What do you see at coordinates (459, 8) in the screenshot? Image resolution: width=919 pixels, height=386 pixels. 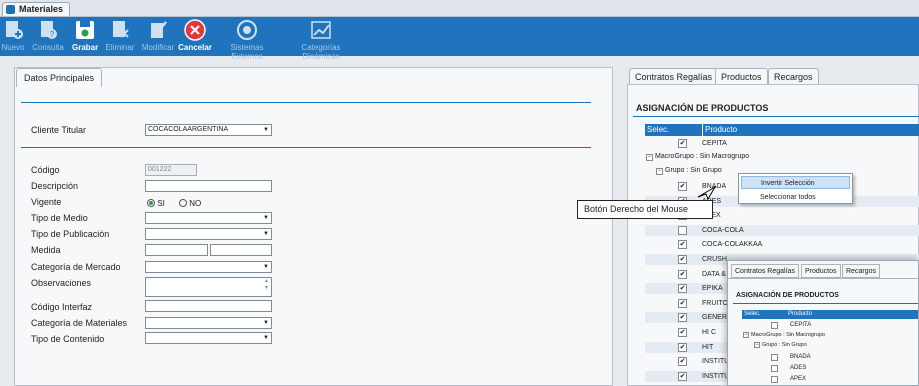 I see `title-bar: Materiales` at bounding box center [459, 8].